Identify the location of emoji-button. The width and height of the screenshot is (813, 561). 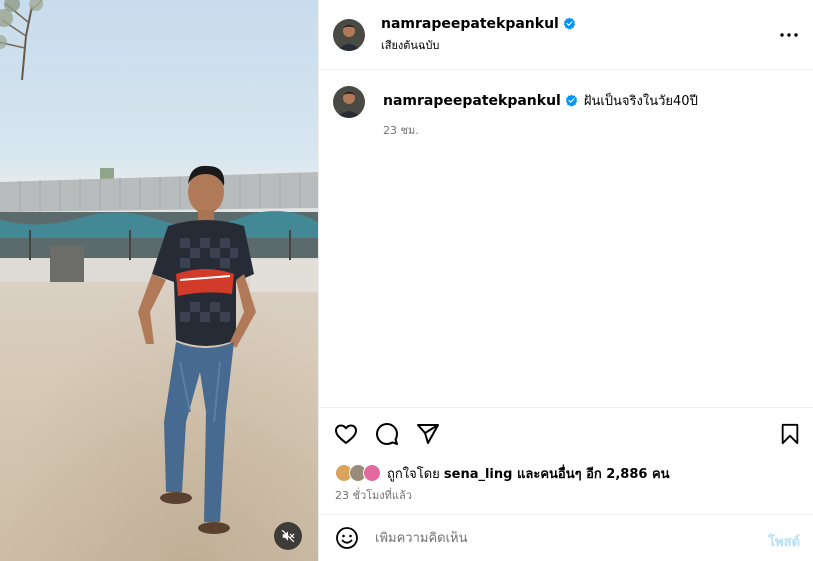
(347, 538).